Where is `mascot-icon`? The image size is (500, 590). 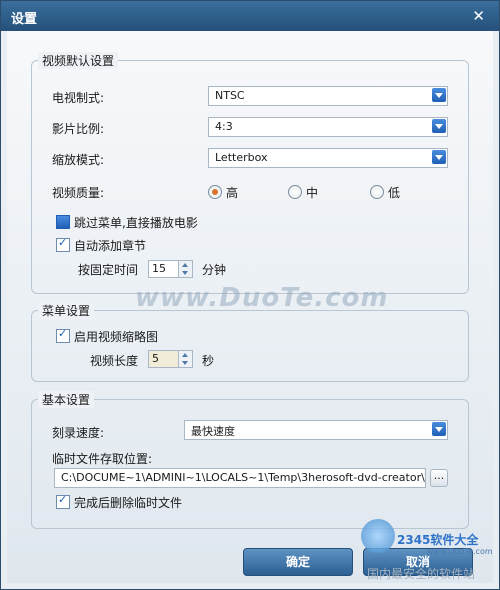
mascot-icon is located at coordinates (378, 536).